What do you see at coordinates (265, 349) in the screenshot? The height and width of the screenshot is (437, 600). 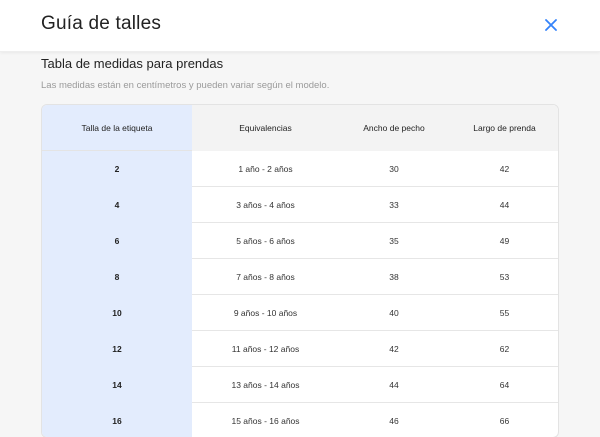 I see `equivalence-cell: 11 años - 12 años` at bounding box center [265, 349].